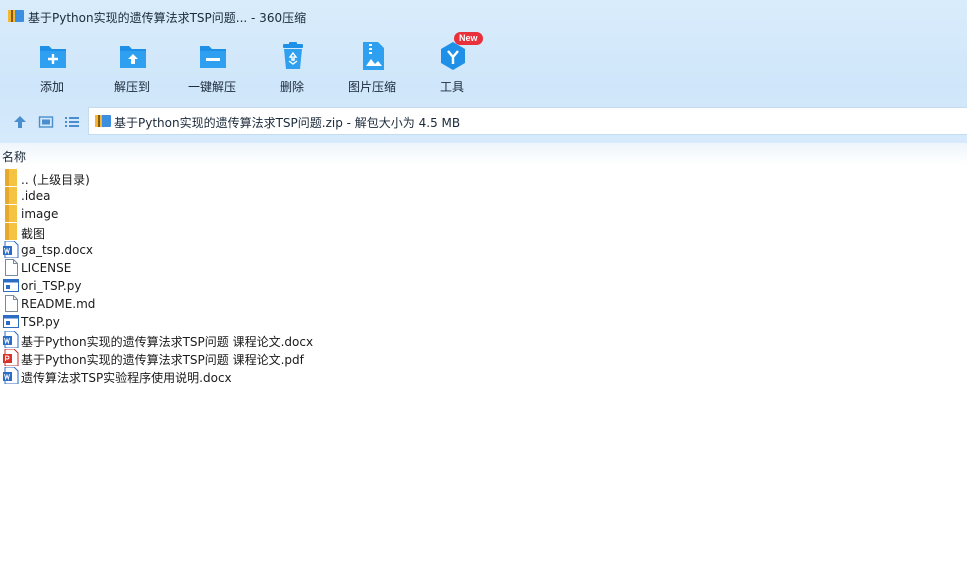 Image resolution: width=967 pixels, height=568 pixels. I want to click on thumbnail-view-icon, so click(46, 122).